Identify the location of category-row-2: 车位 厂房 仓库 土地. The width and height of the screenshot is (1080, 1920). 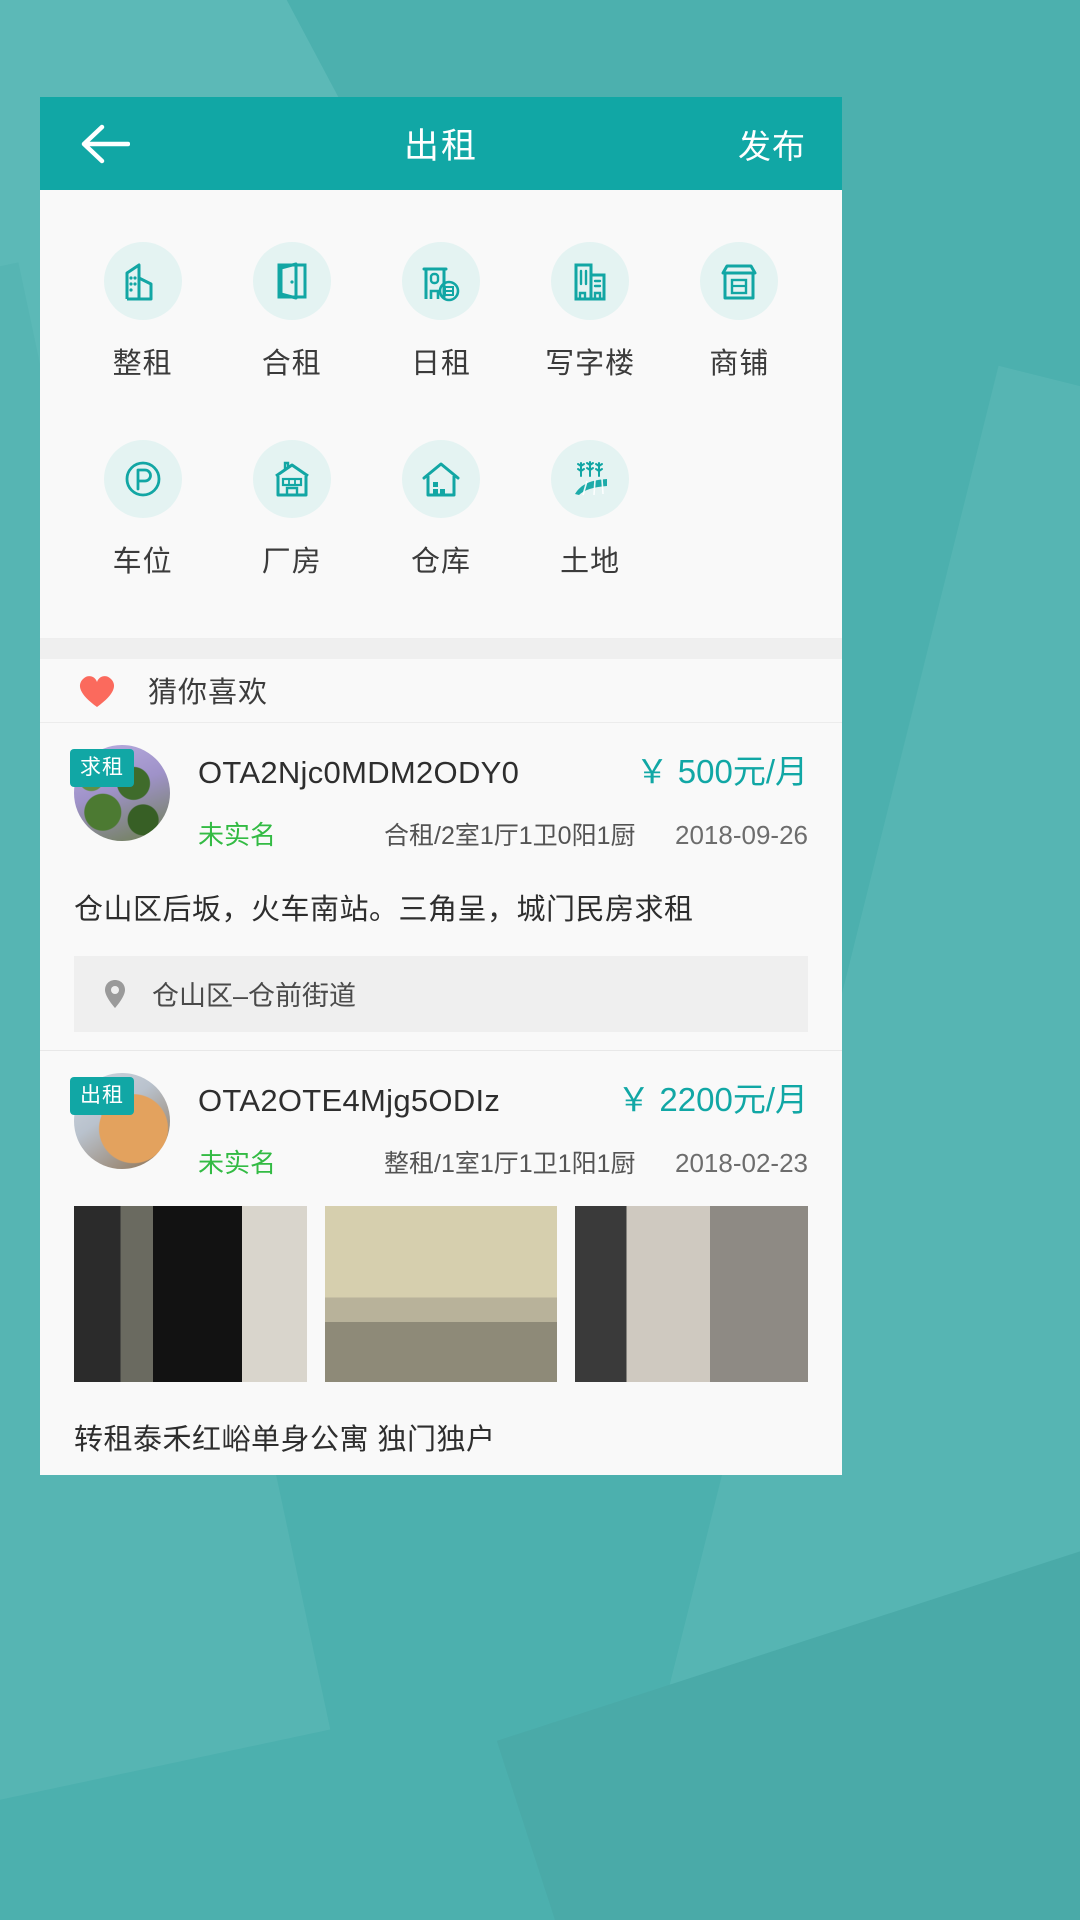
(441, 510).